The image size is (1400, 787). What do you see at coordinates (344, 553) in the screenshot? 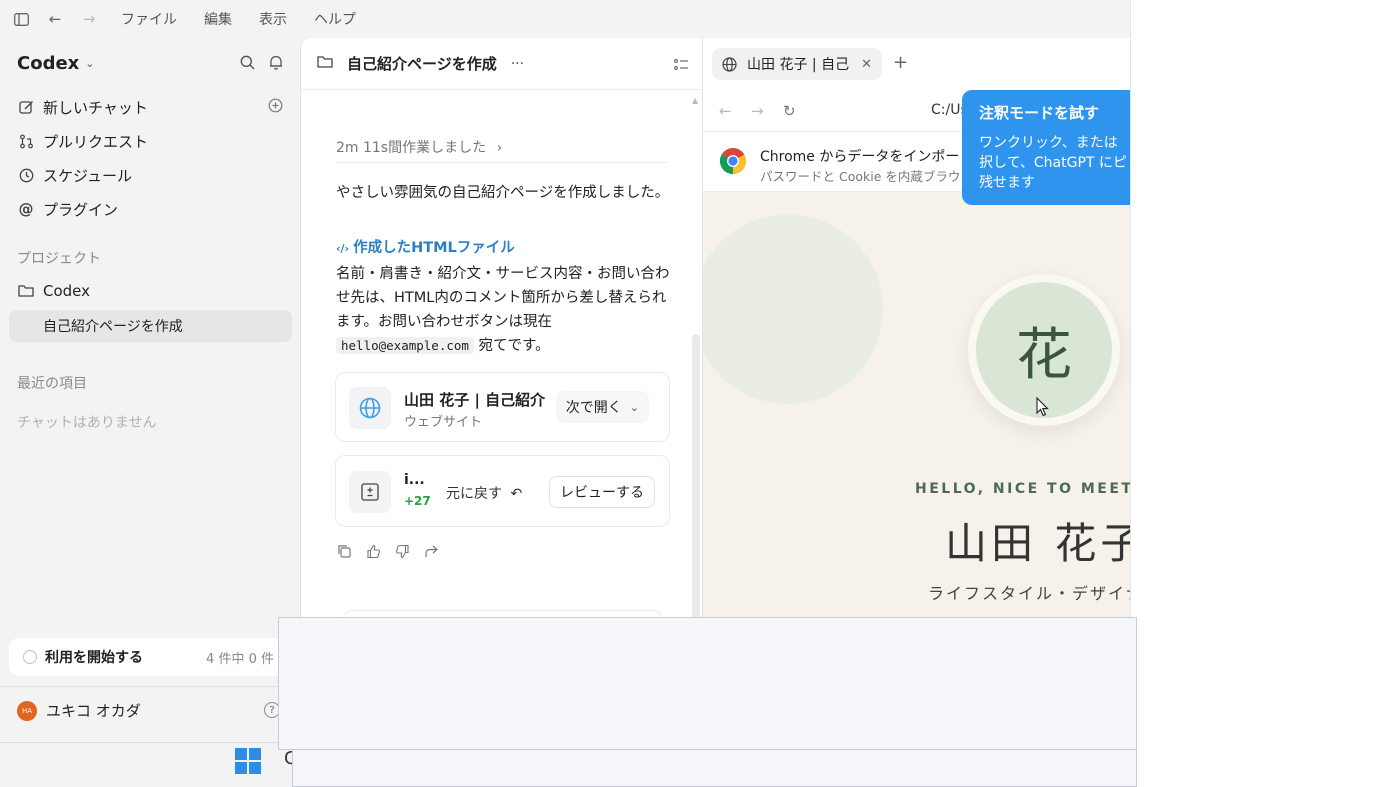
I see `copy-icon` at bounding box center [344, 553].